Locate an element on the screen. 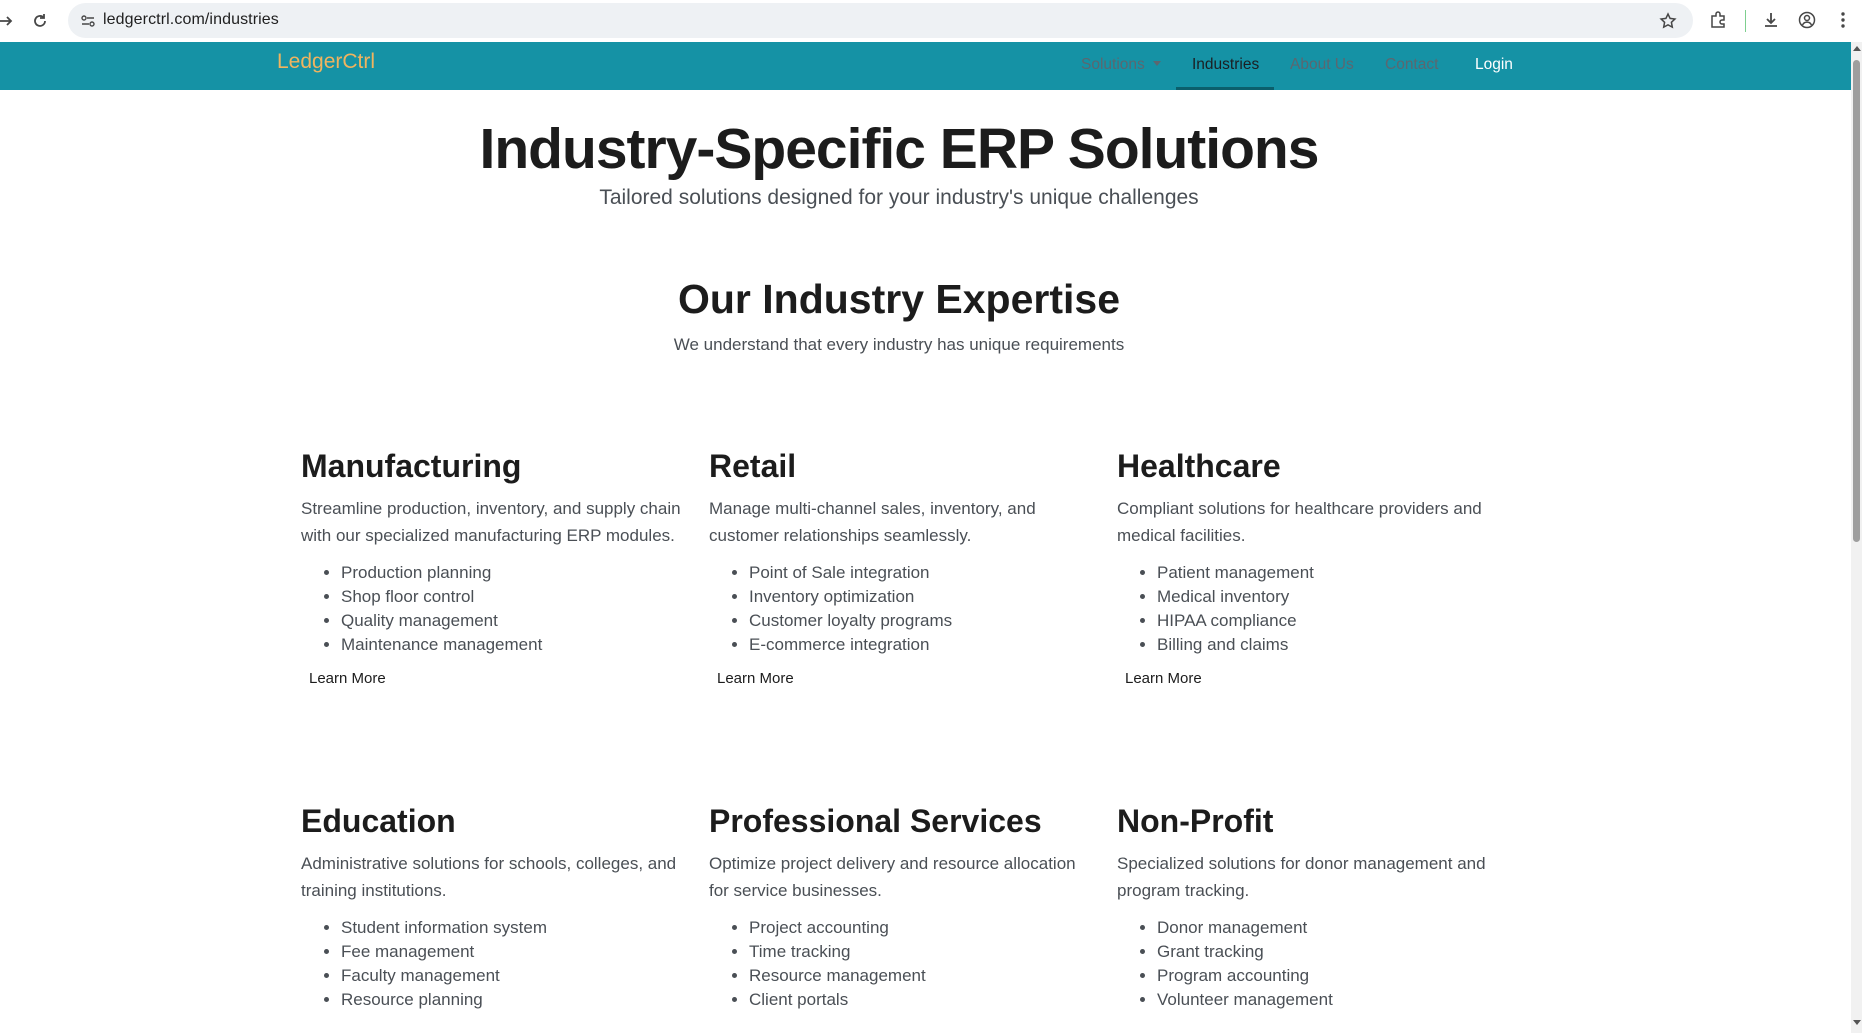 The image size is (1862, 1033). industry-title: Manufacturing is located at coordinates (411, 466).